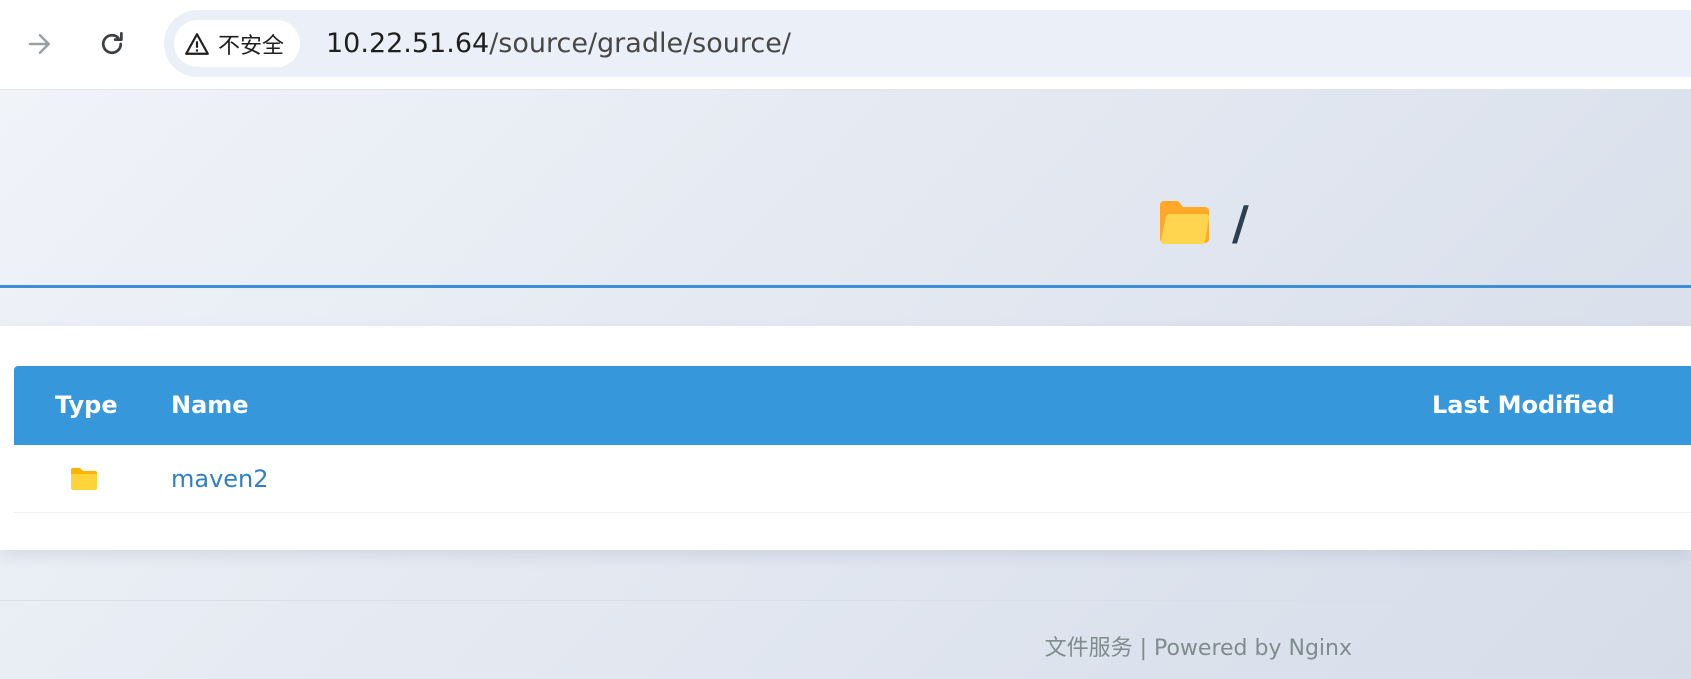 The width and height of the screenshot is (1691, 679). What do you see at coordinates (852, 479) in the screenshot?
I see `table-row: maven2` at bounding box center [852, 479].